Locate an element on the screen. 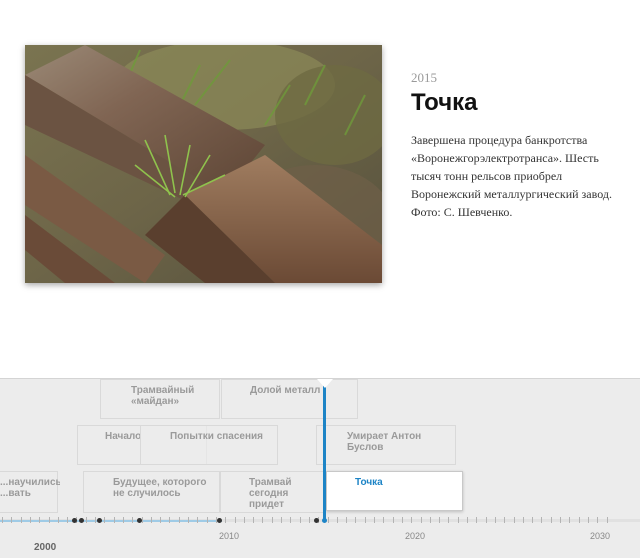 The image size is (640, 558). timeline-event-tram-maidan: Трамвайный «майдан» is located at coordinates (160, 399).